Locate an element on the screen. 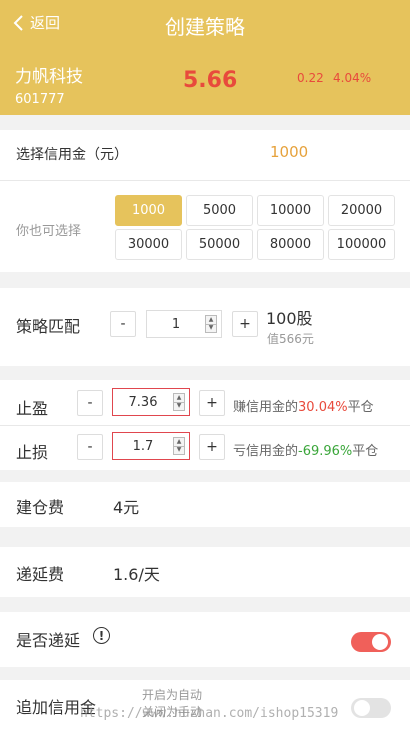 The width and height of the screenshot is (410, 737). take-profit-value: 7.36 is located at coordinates (143, 402).